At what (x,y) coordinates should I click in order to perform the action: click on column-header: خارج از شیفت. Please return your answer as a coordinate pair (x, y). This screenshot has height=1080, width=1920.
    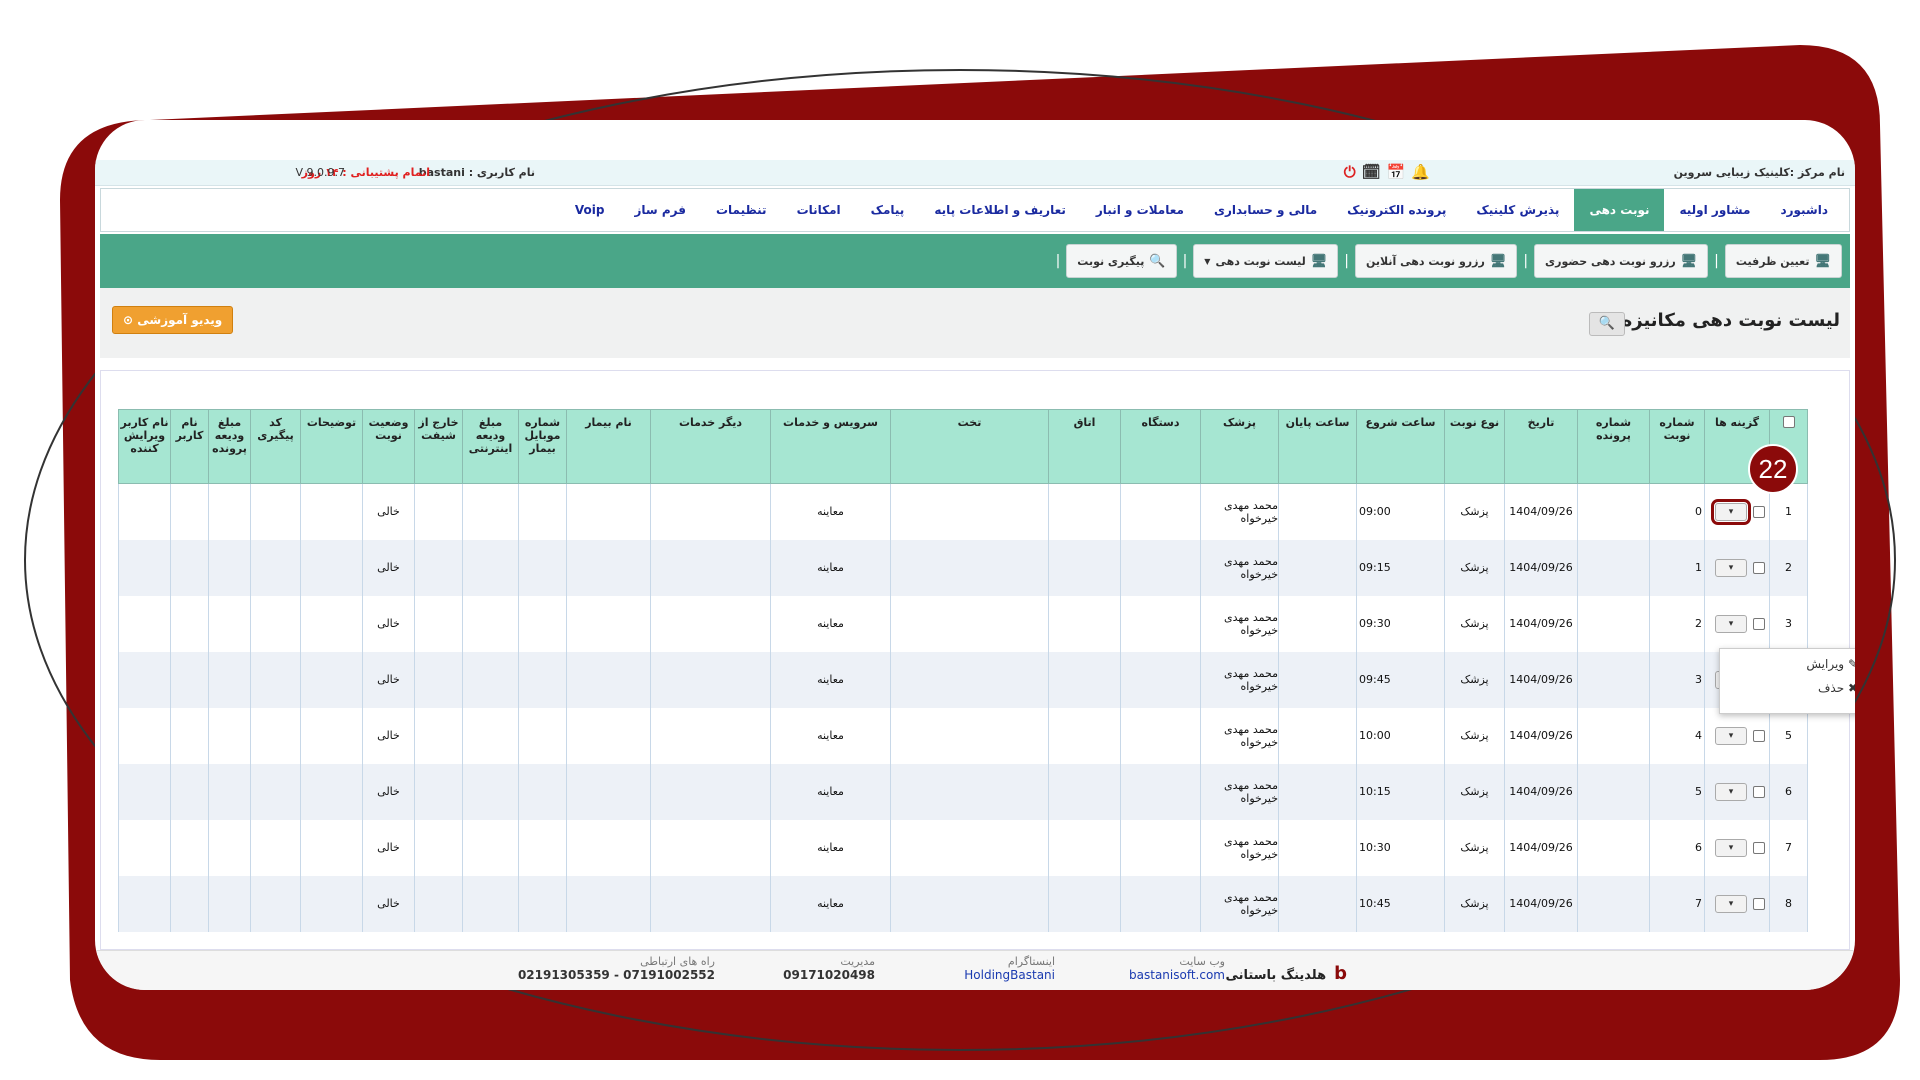
    Looking at the image, I should click on (438, 446).